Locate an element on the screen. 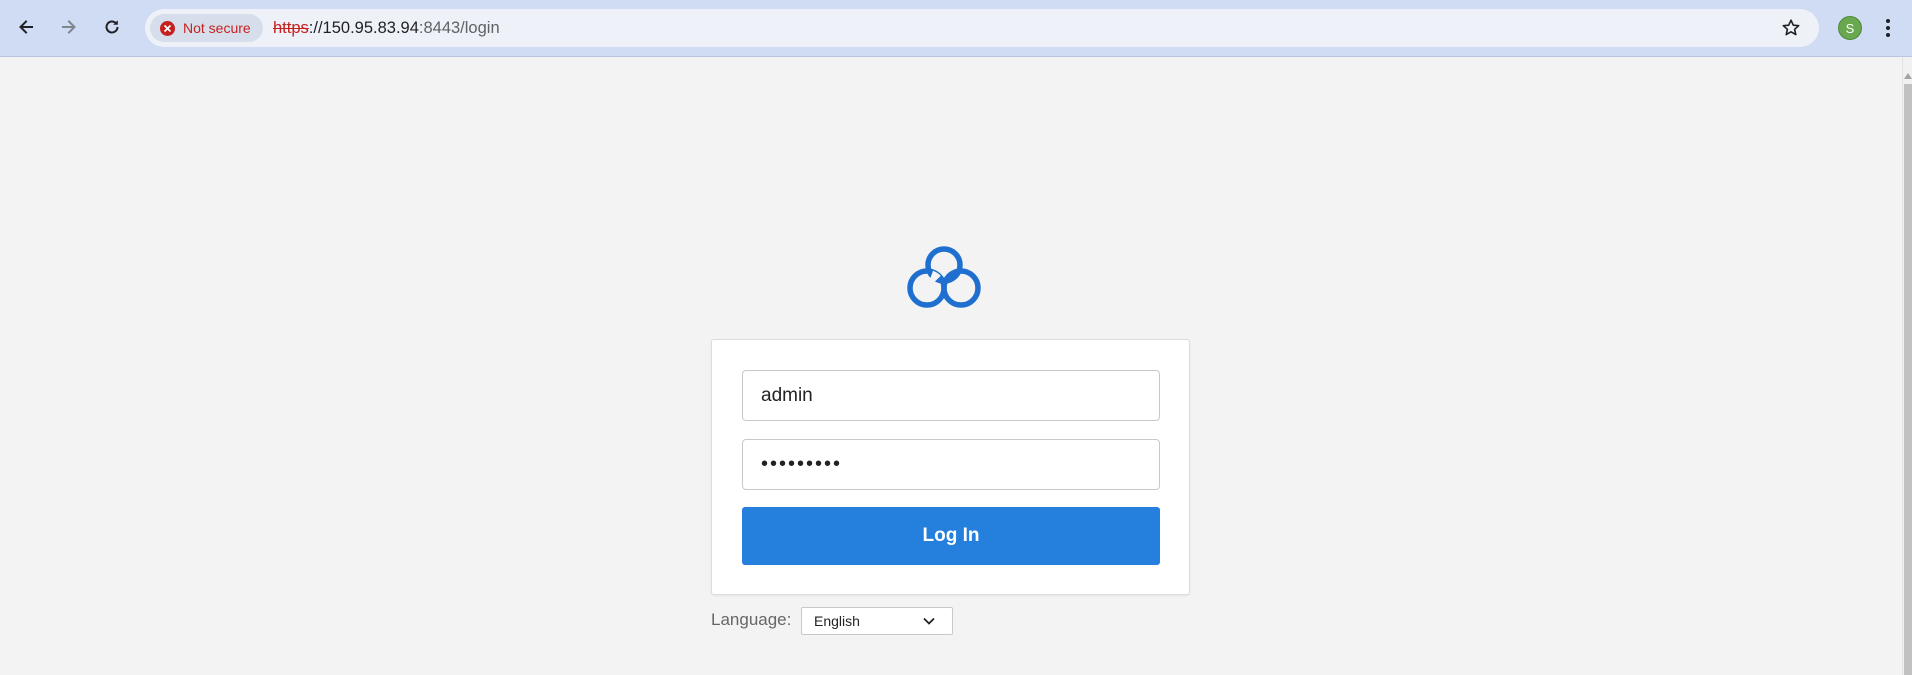 Image resolution: width=1912 pixels, height=675 pixels. url-text: https://150.95.83.94:8443/login is located at coordinates (386, 28).